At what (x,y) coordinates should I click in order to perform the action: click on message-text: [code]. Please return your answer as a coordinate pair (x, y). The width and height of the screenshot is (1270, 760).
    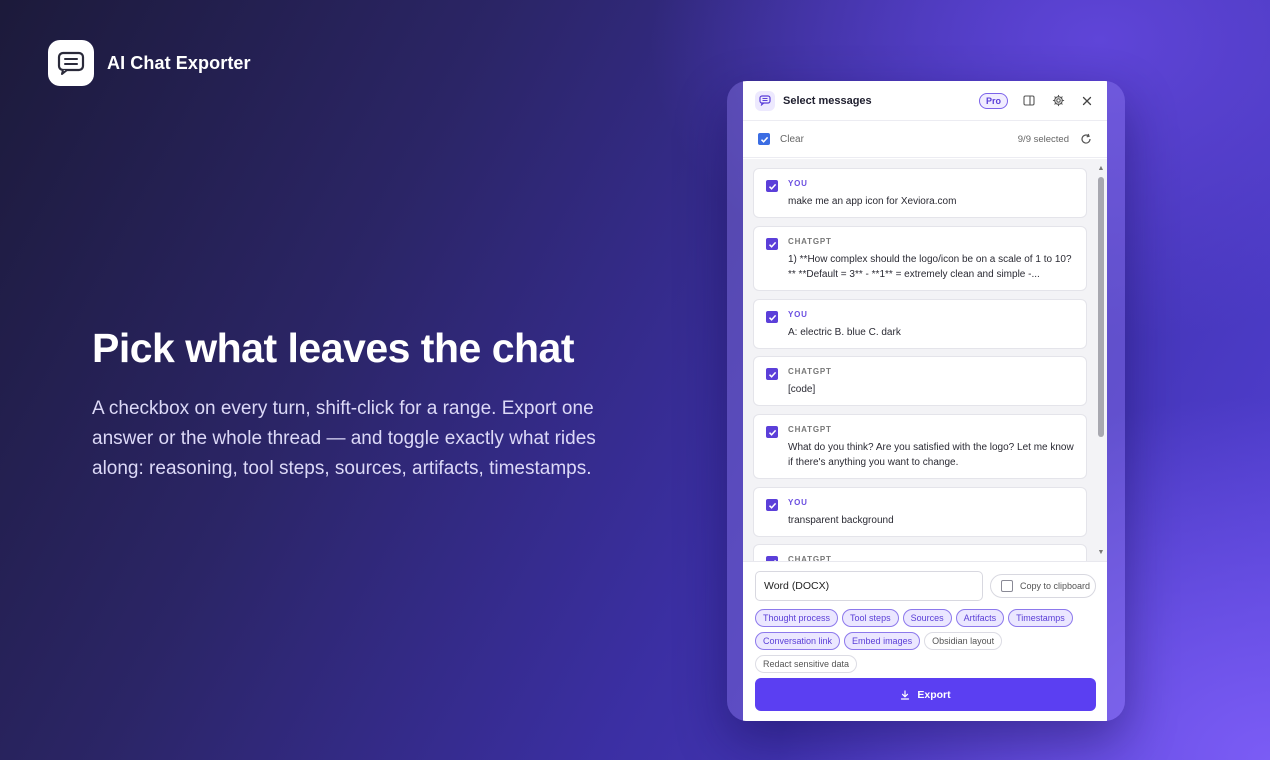
    Looking at the image, I should click on (802, 389).